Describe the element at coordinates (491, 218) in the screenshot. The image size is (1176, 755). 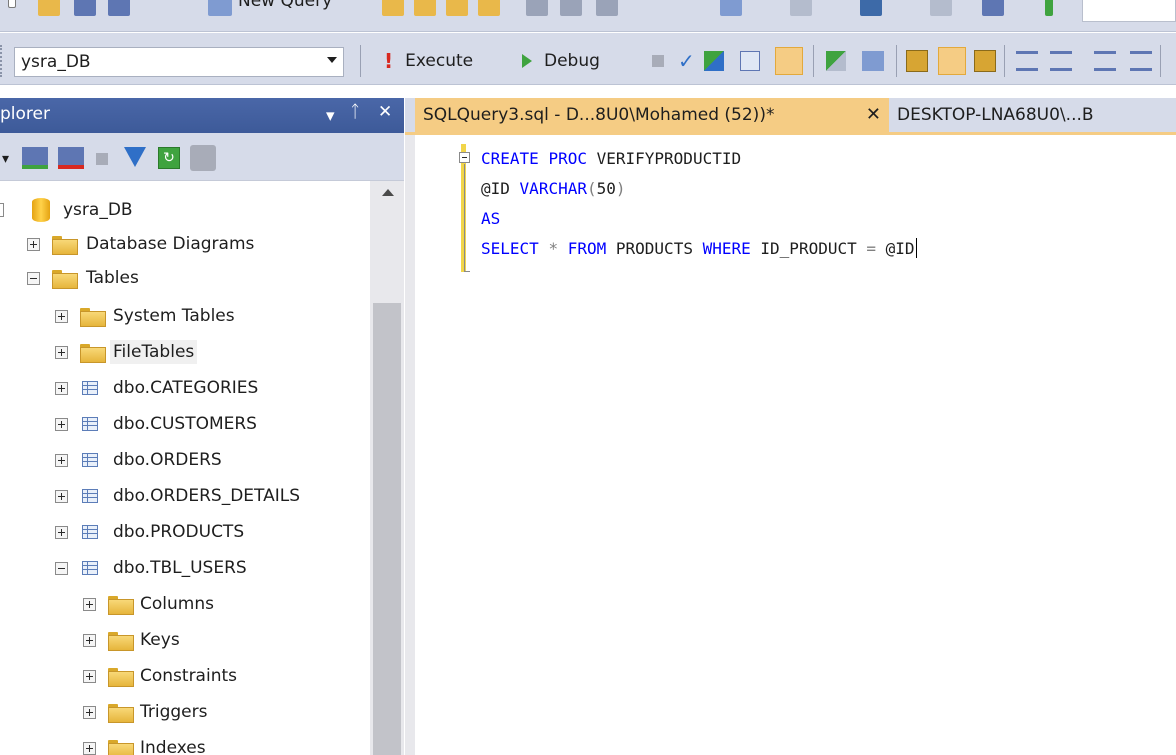
I see `keyword-as: AS` at that location.